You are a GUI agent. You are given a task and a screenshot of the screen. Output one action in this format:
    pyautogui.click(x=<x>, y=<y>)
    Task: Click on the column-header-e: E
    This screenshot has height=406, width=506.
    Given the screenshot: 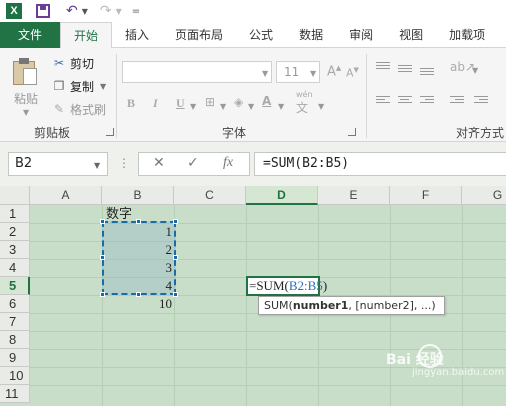 What is the action you would take?
    pyautogui.click(x=354, y=195)
    